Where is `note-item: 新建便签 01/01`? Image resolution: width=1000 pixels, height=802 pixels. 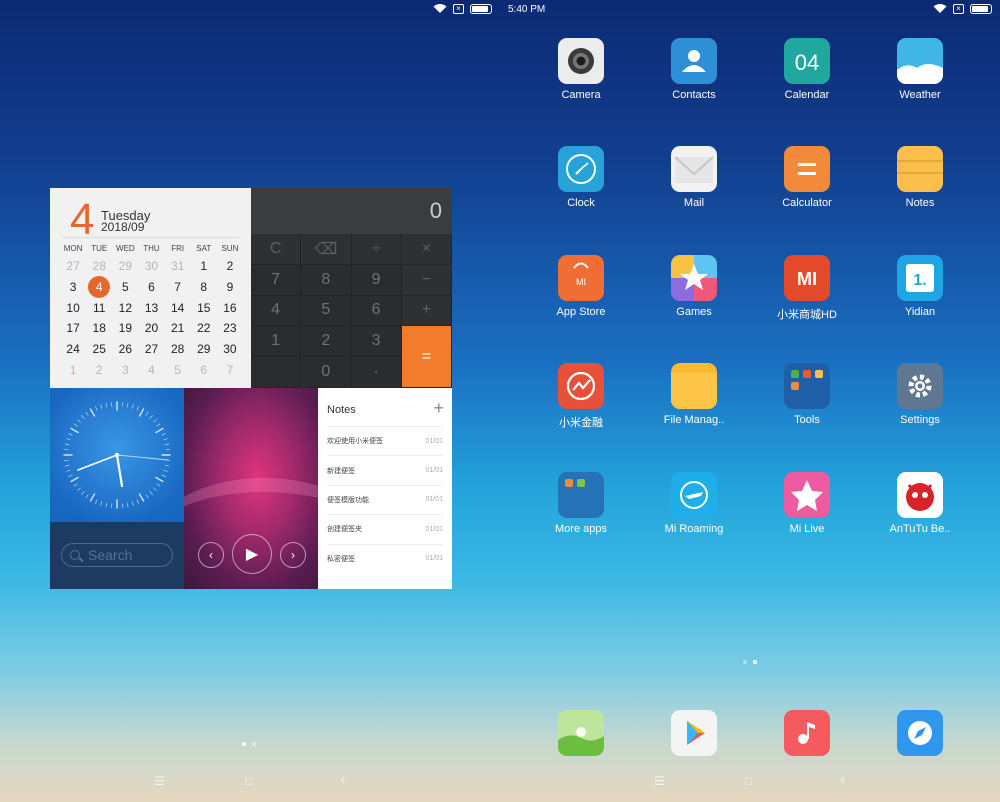 note-item: 新建便签 01/01 is located at coordinates (385, 469).